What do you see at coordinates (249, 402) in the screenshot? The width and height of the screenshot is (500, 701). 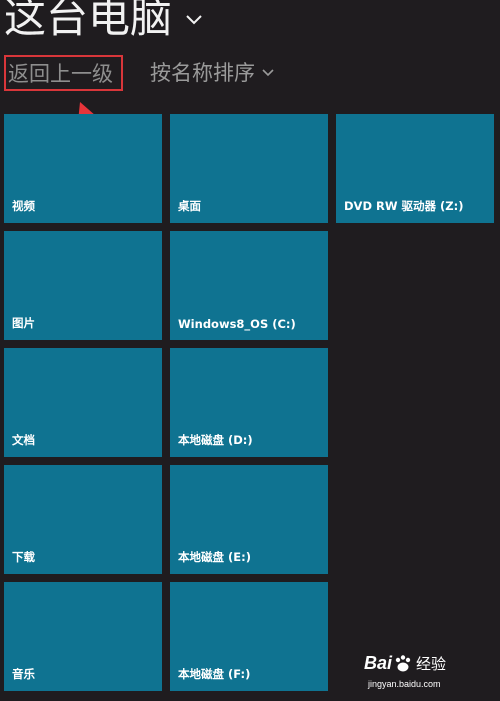 I see `tile-drive-d: 本地磁盘 (D:)` at bounding box center [249, 402].